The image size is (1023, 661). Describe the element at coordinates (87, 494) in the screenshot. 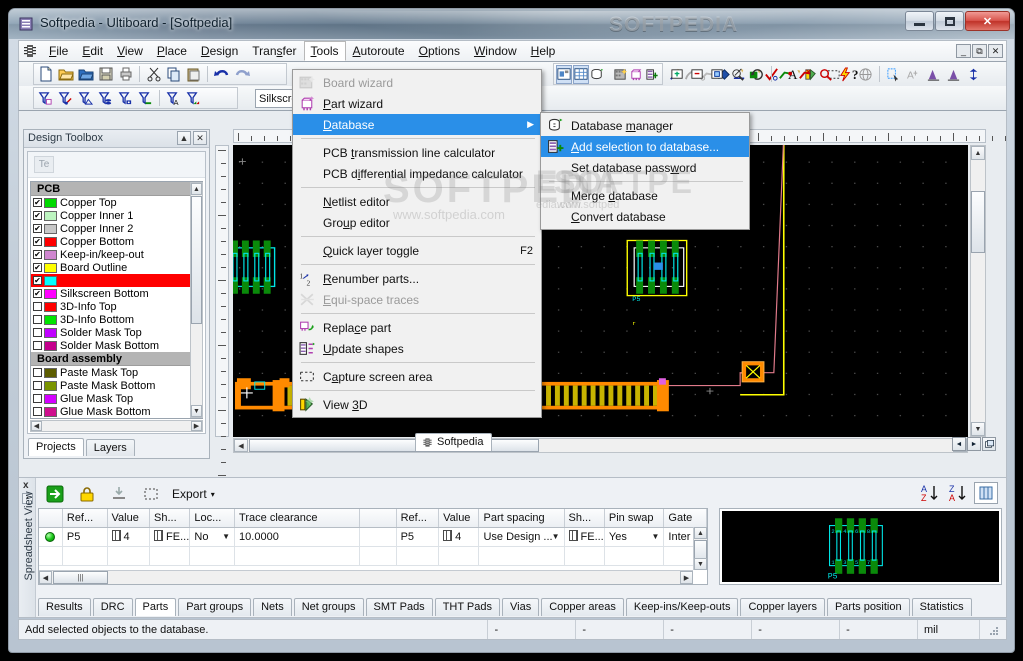

I see `lock-icon` at that location.